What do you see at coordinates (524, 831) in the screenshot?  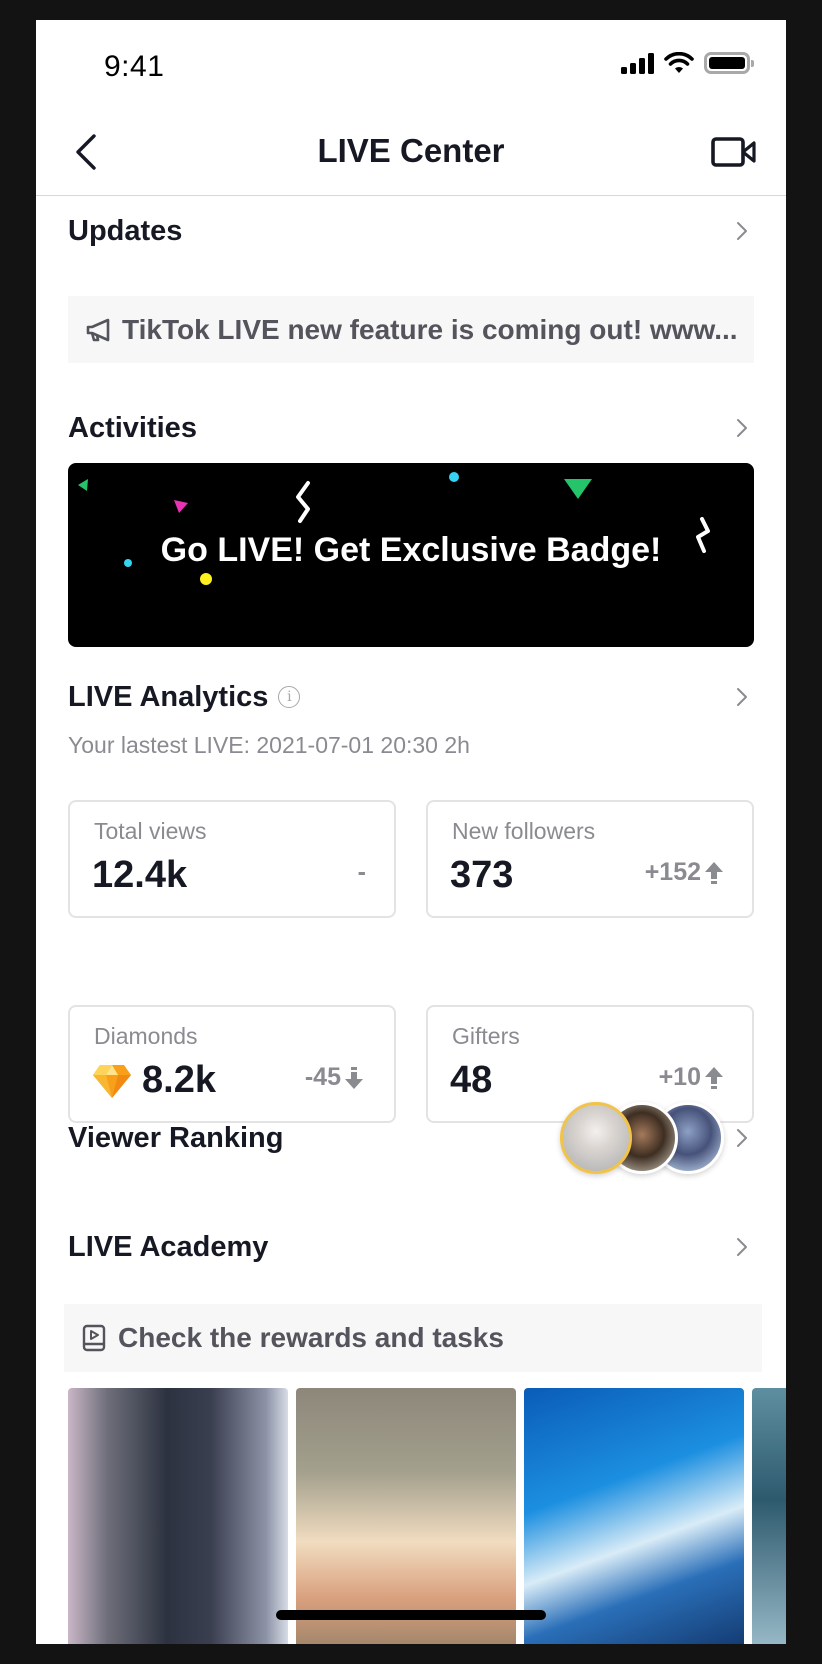 I see `stat-label: New followers` at bounding box center [524, 831].